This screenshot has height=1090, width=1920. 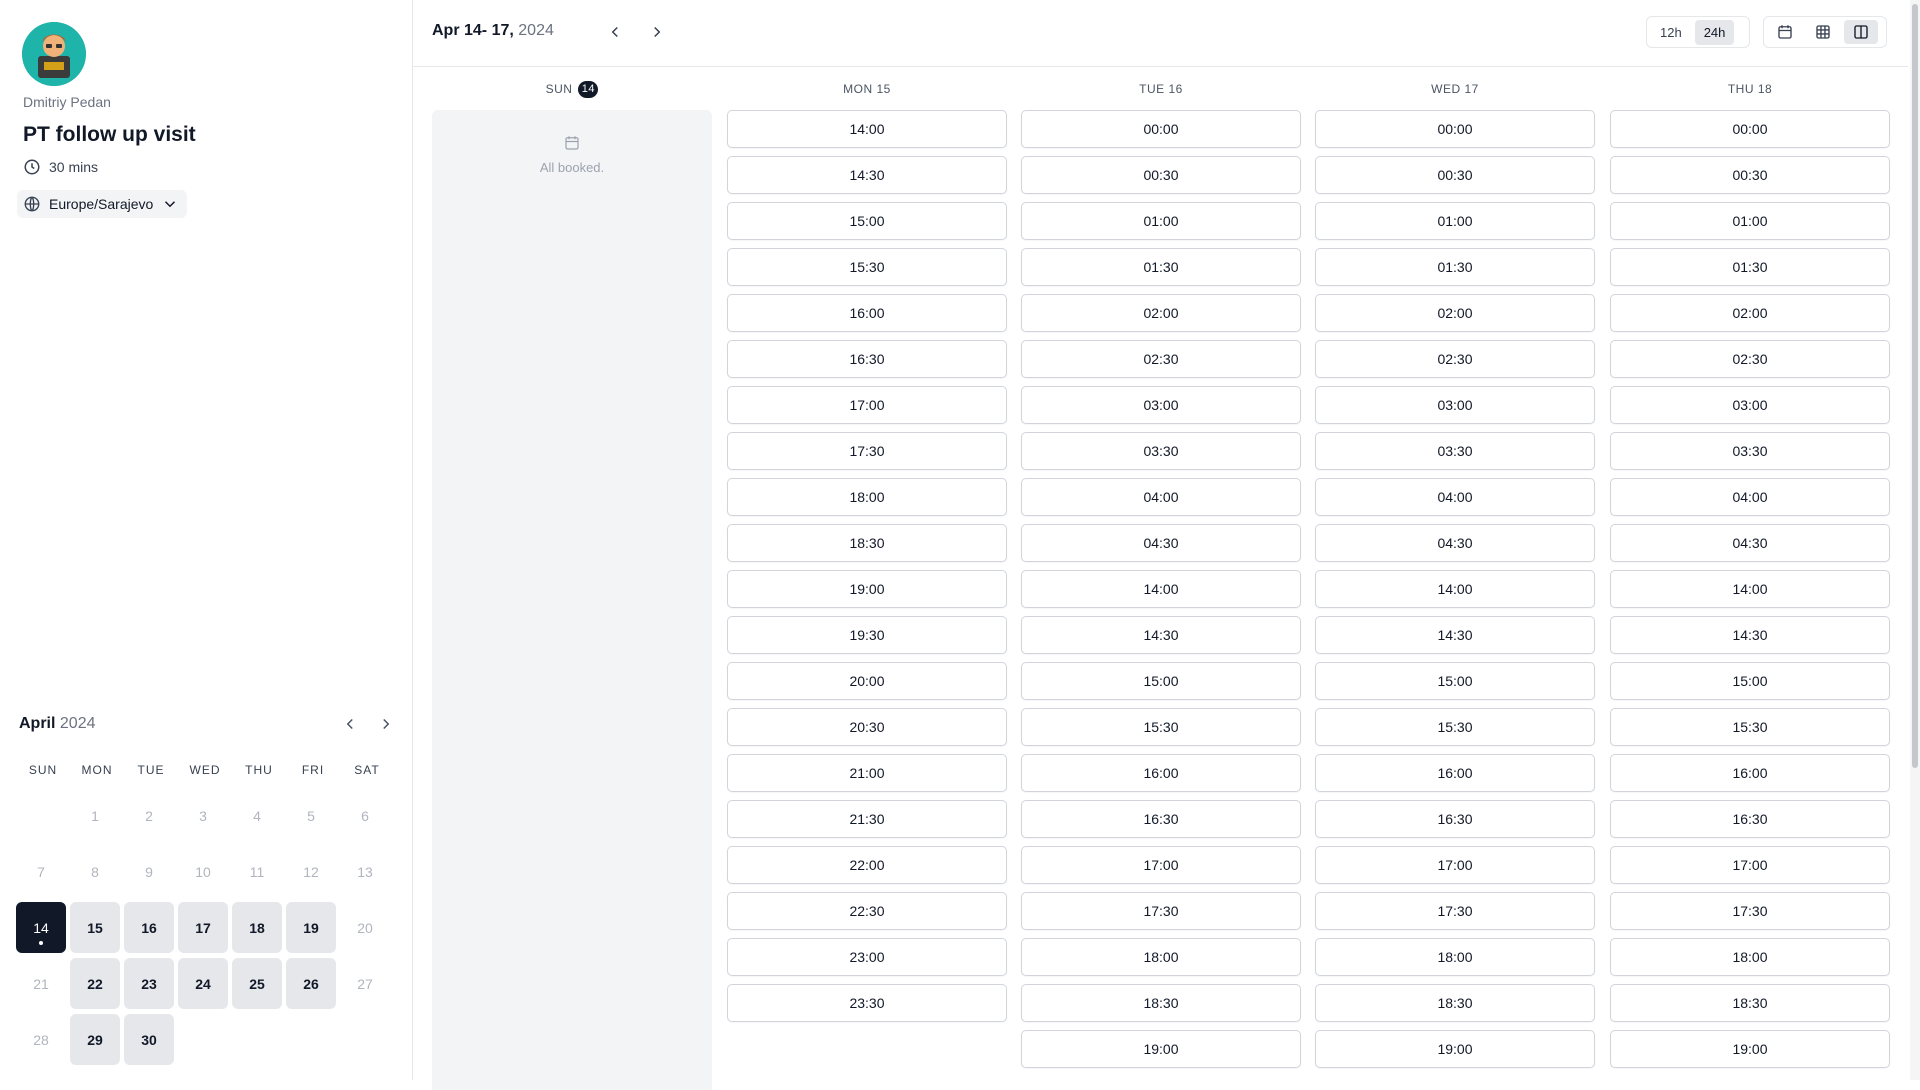 What do you see at coordinates (867, 681) in the screenshot?
I see `time-slot-button: 20:00` at bounding box center [867, 681].